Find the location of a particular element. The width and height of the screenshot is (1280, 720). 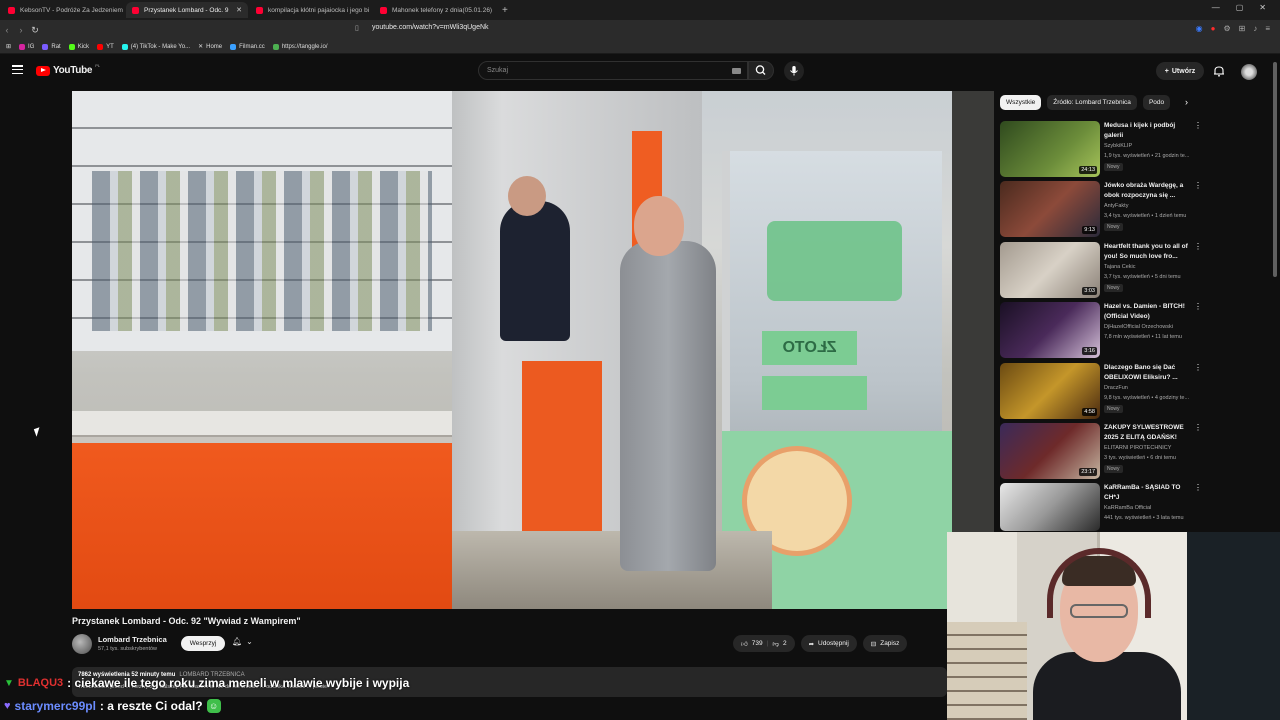

tiktok-icon is located at coordinates (124, 46).